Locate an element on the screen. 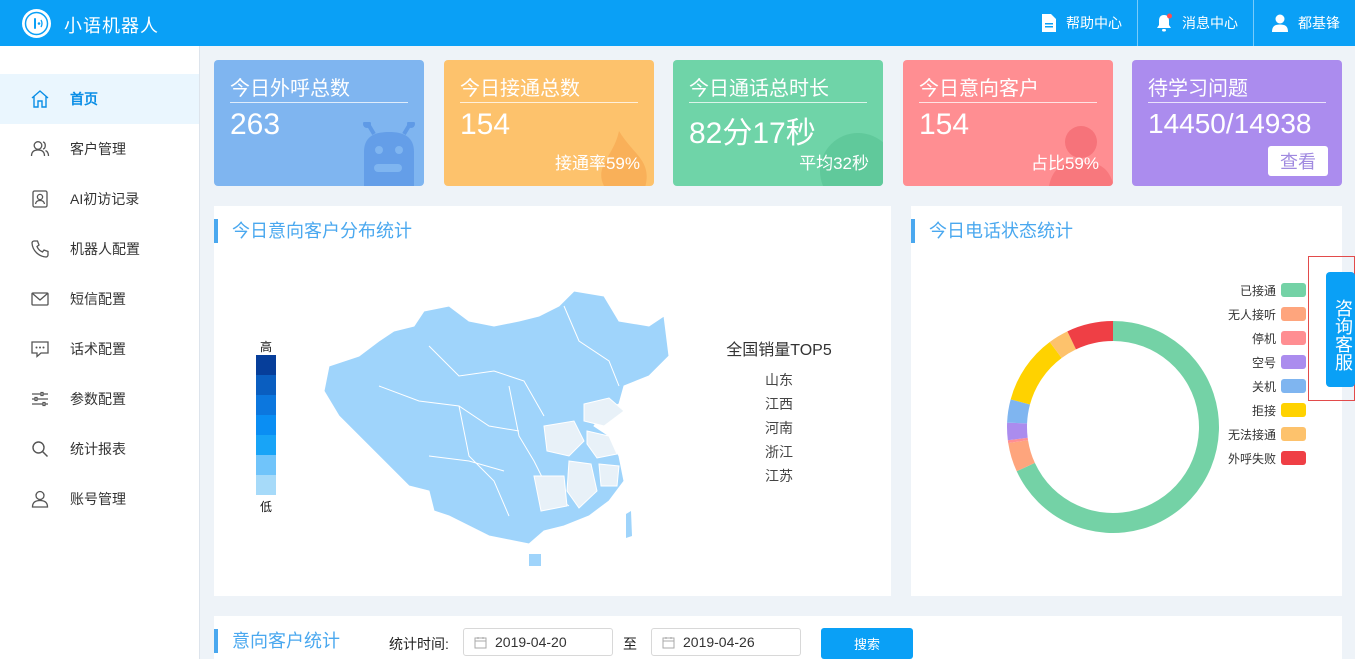 The width and height of the screenshot is (1355, 659). sidebar-item-label: 机器人配置 is located at coordinates (105, 249).